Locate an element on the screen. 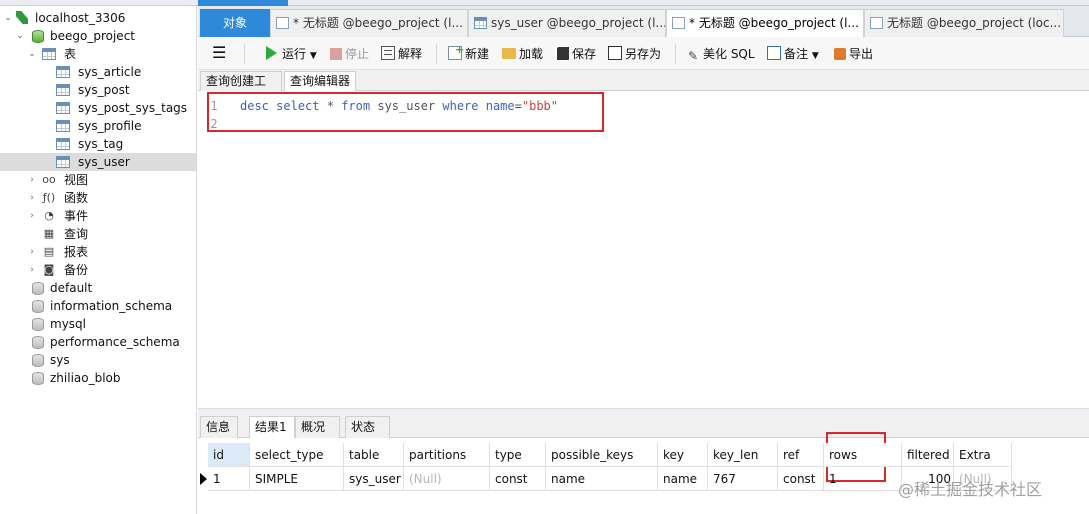 The width and height of the screenshot is (1089, 514). tree-database-item: information_schema is located at coordinates (98, 306).